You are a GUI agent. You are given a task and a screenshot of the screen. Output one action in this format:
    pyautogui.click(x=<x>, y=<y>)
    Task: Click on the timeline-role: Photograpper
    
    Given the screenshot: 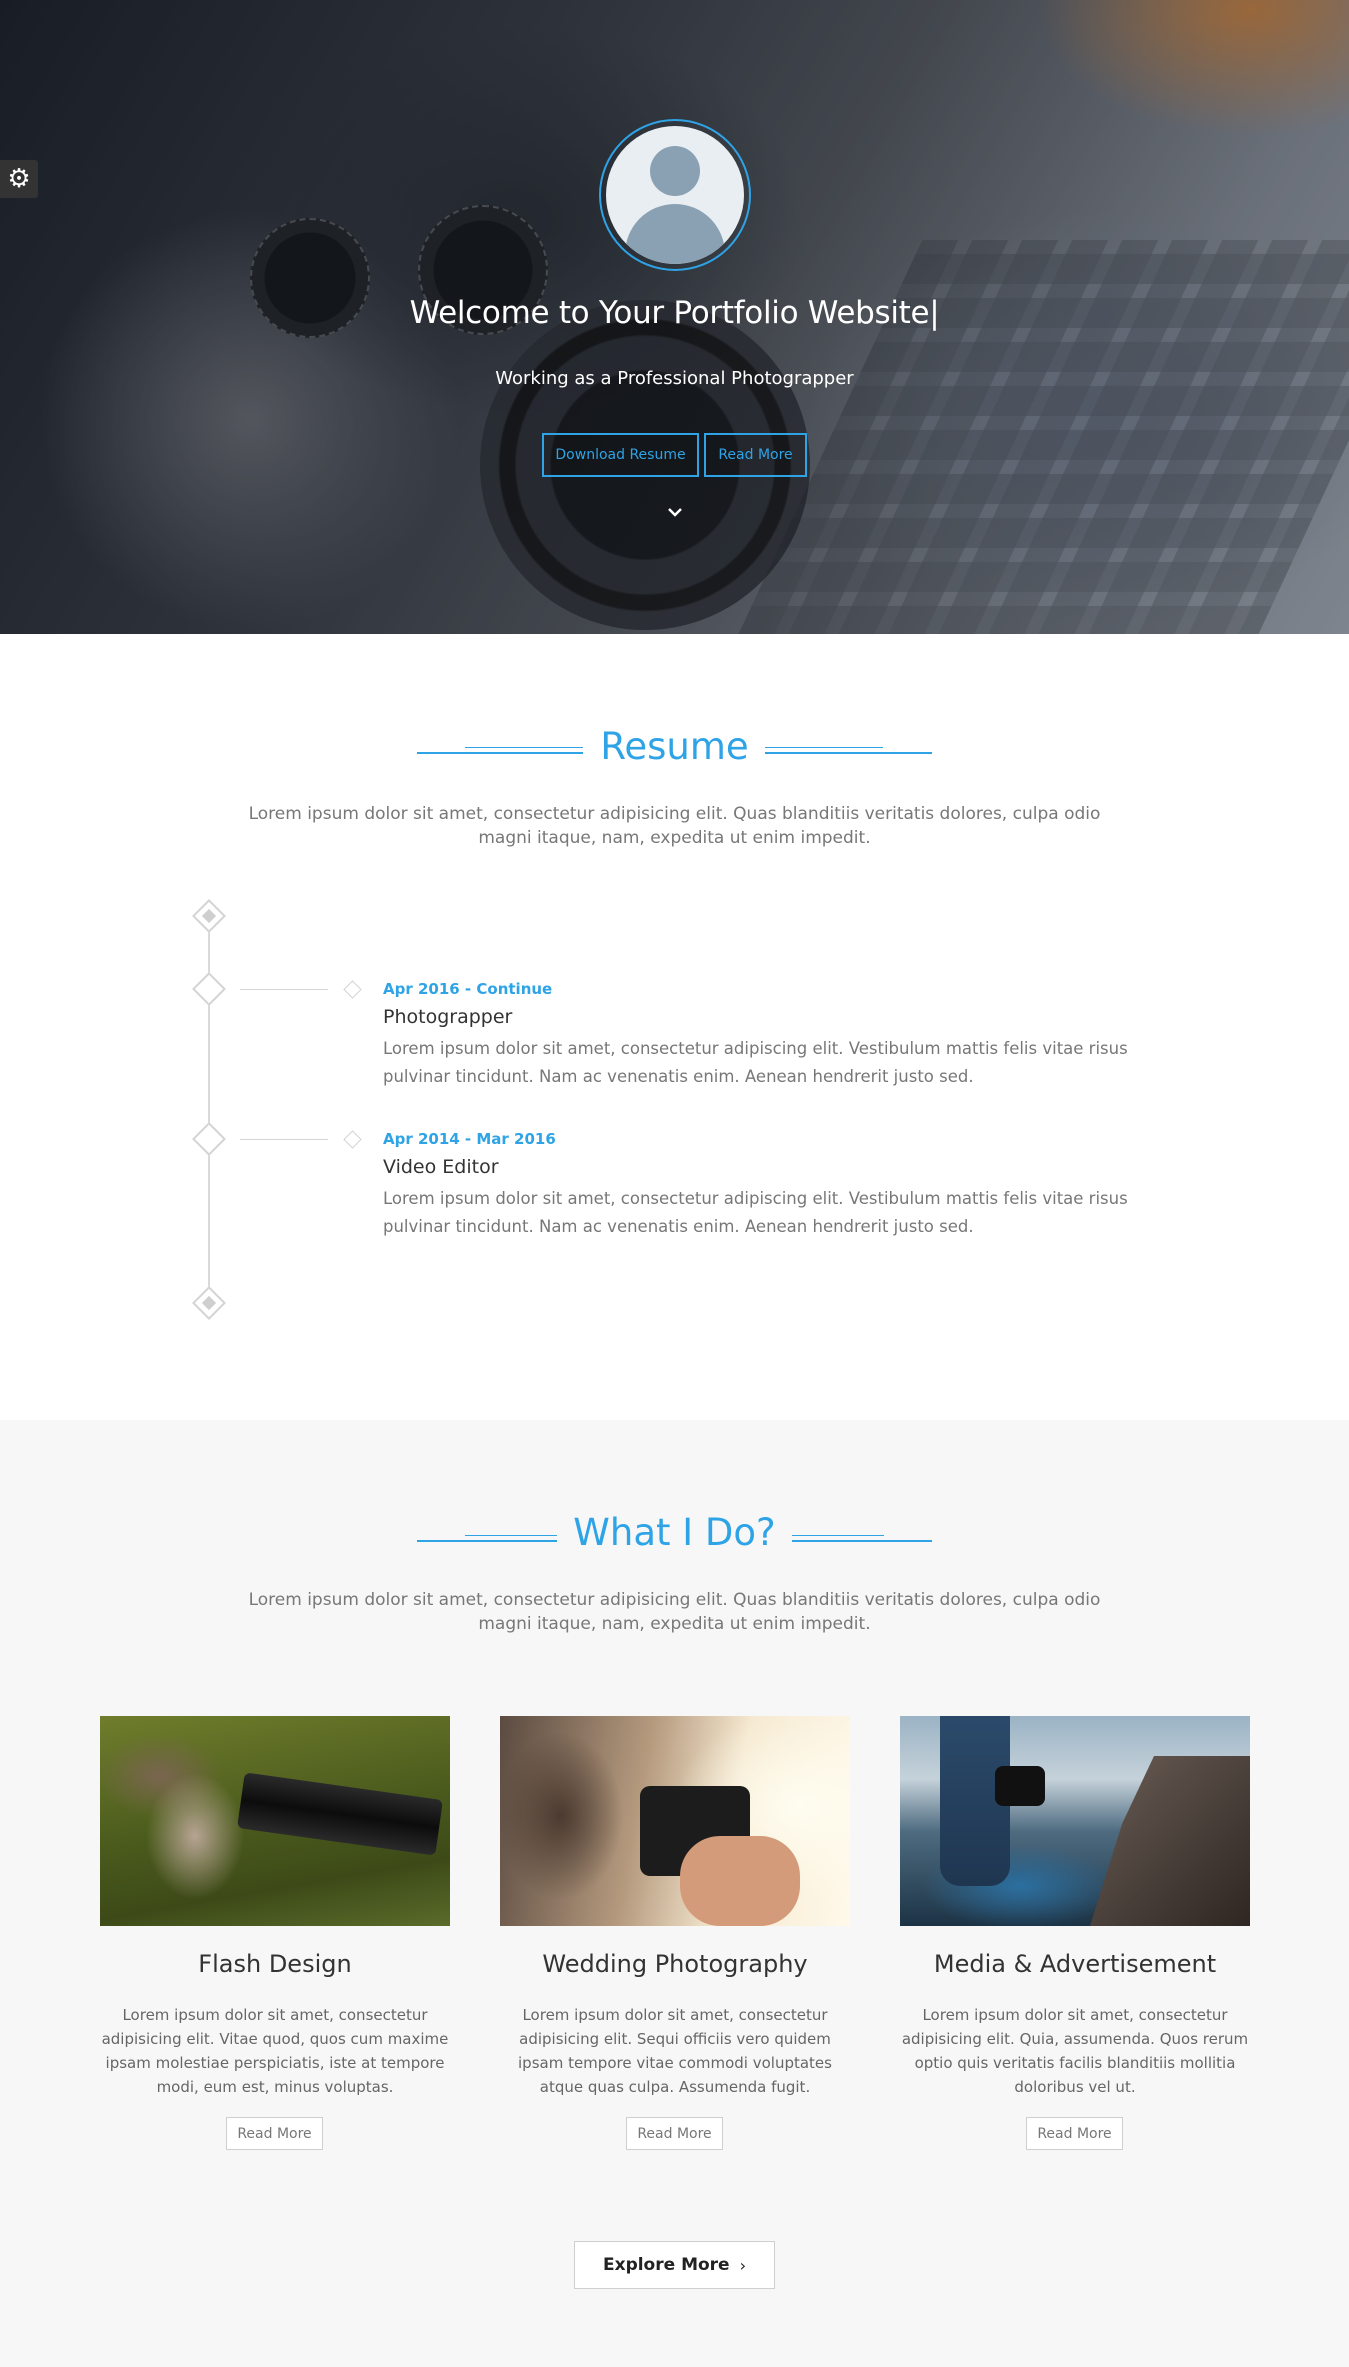 What is the action you would take?
    pyautogui.click(x=448, y=1017)
    